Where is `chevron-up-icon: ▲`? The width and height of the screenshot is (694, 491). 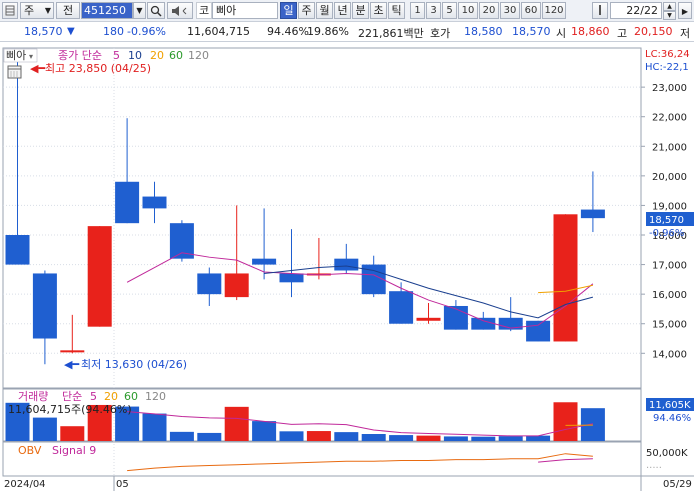 chevron-up-icon: ▲ is located at coordinates (669, 6).